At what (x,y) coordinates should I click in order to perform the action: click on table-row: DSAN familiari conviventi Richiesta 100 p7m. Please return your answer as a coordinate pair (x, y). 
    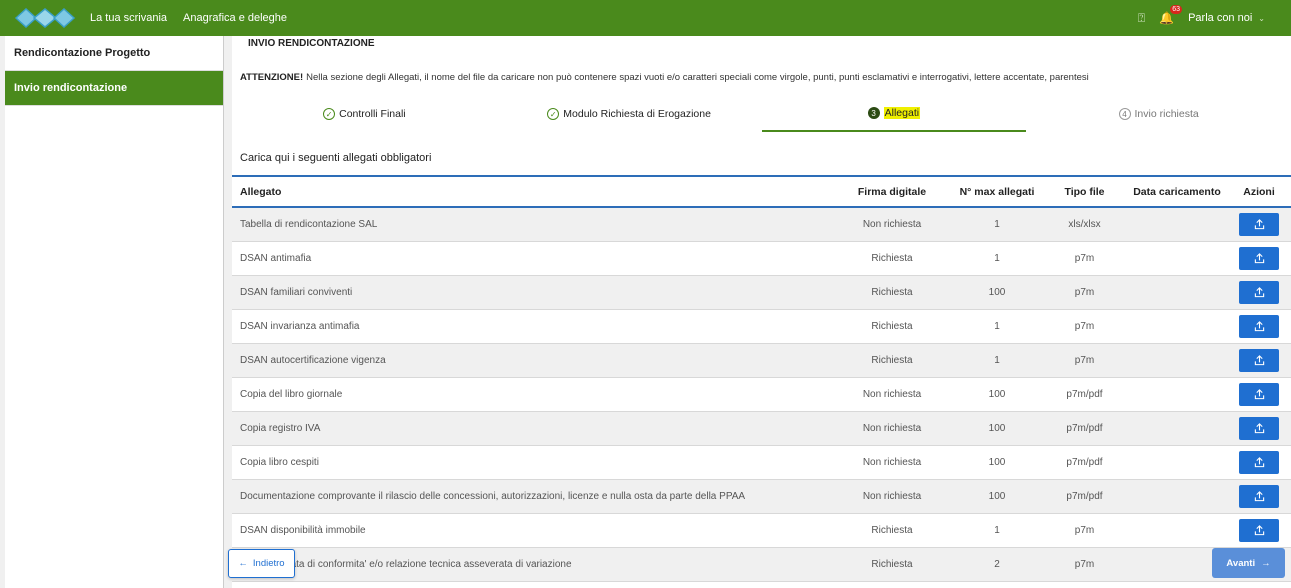
    Looking at the image, I should click on (761, 292).